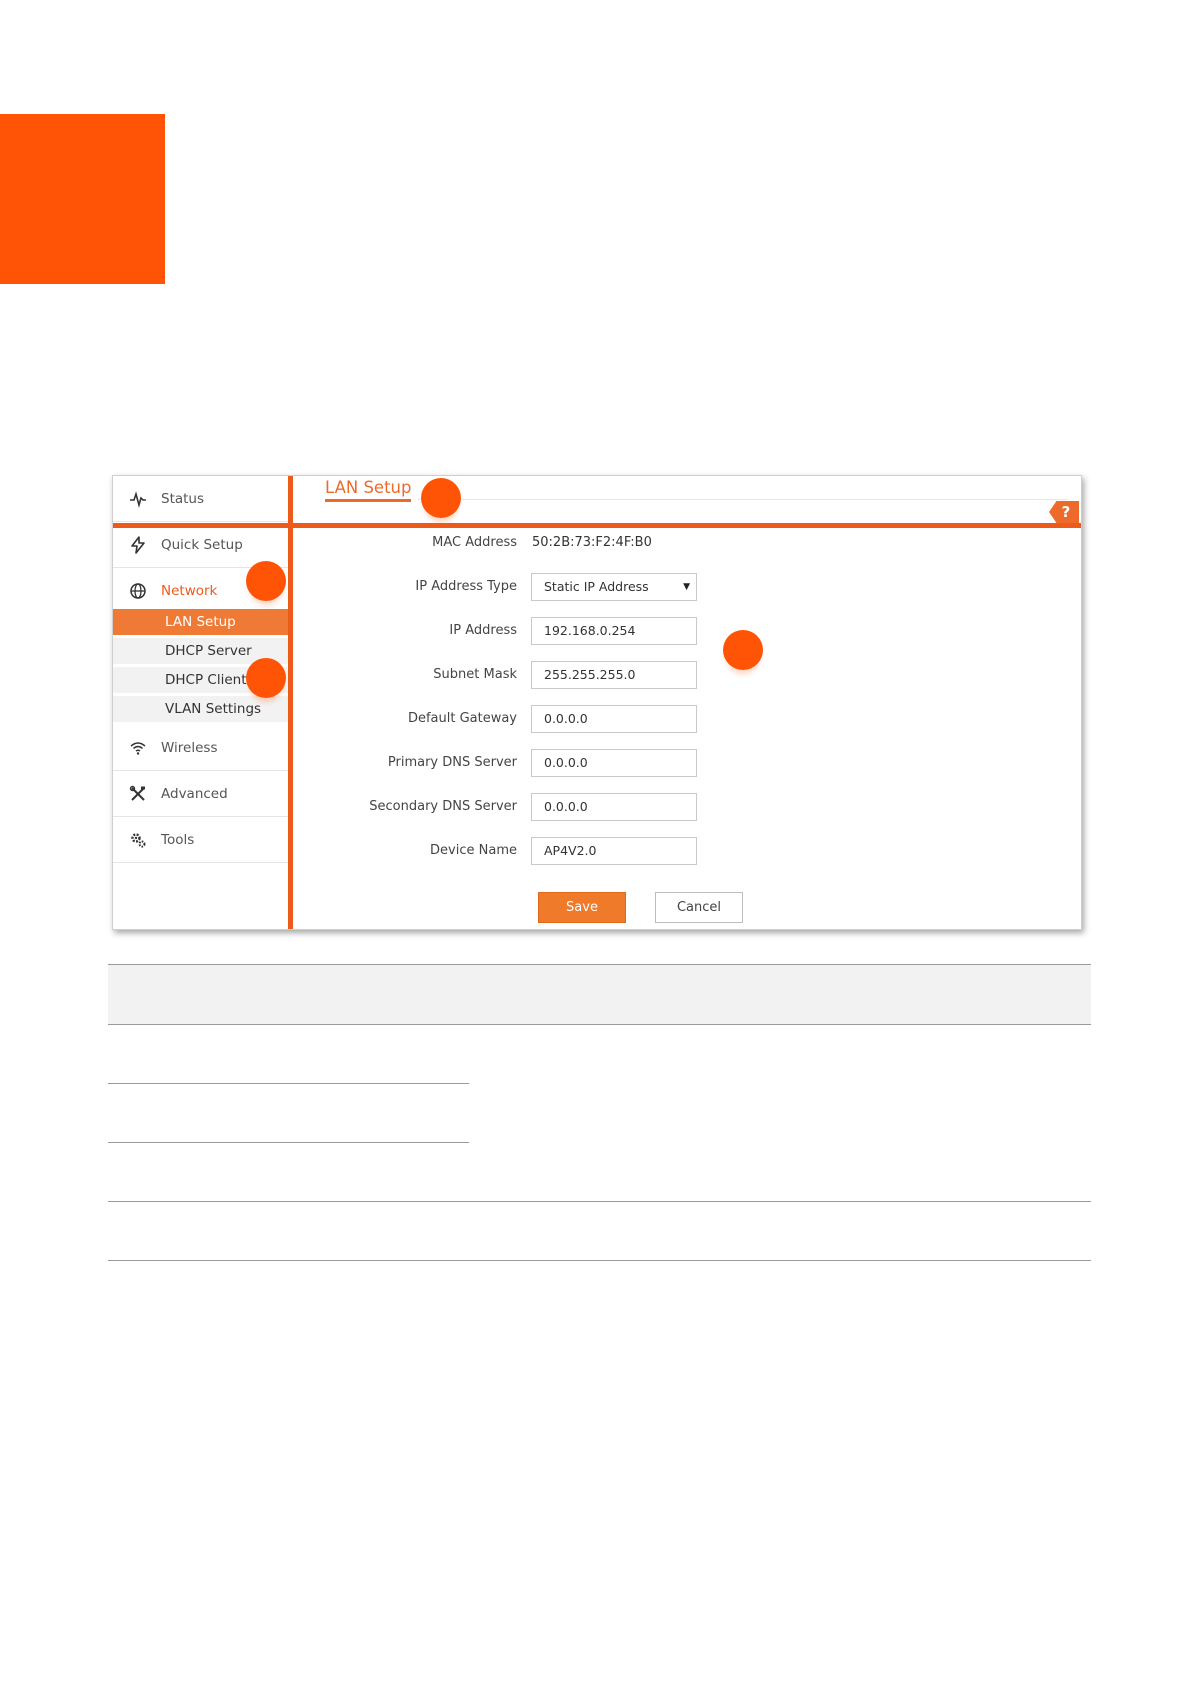 Image resolution: width=1191 pixels, height=1684 pixels. Describe the element at coordinates (138, 545) in the screenshot. I see `lightning-icon` at that location.